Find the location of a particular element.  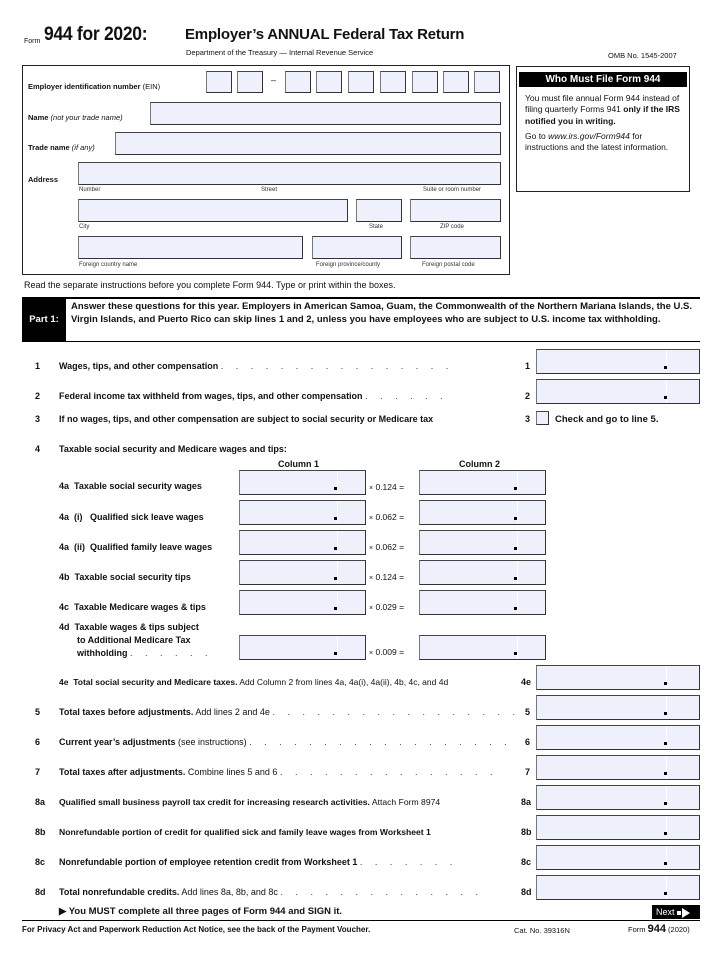

irs-form944-link: www.irs.gov/Form944 is located at coordinates (589, 136).